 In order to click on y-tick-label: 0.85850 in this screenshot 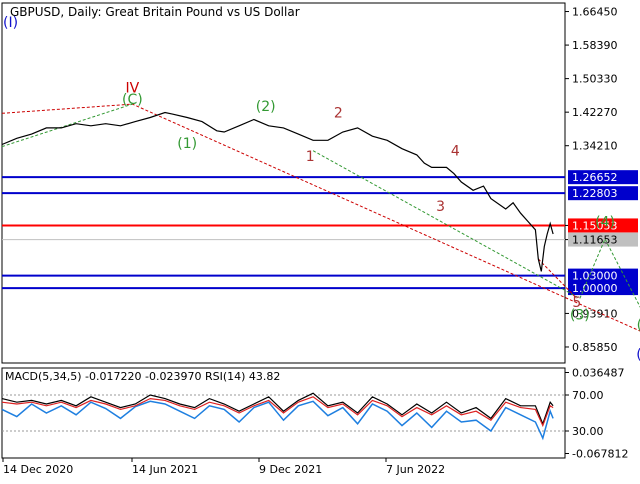, I will do `click(595, 347)`.